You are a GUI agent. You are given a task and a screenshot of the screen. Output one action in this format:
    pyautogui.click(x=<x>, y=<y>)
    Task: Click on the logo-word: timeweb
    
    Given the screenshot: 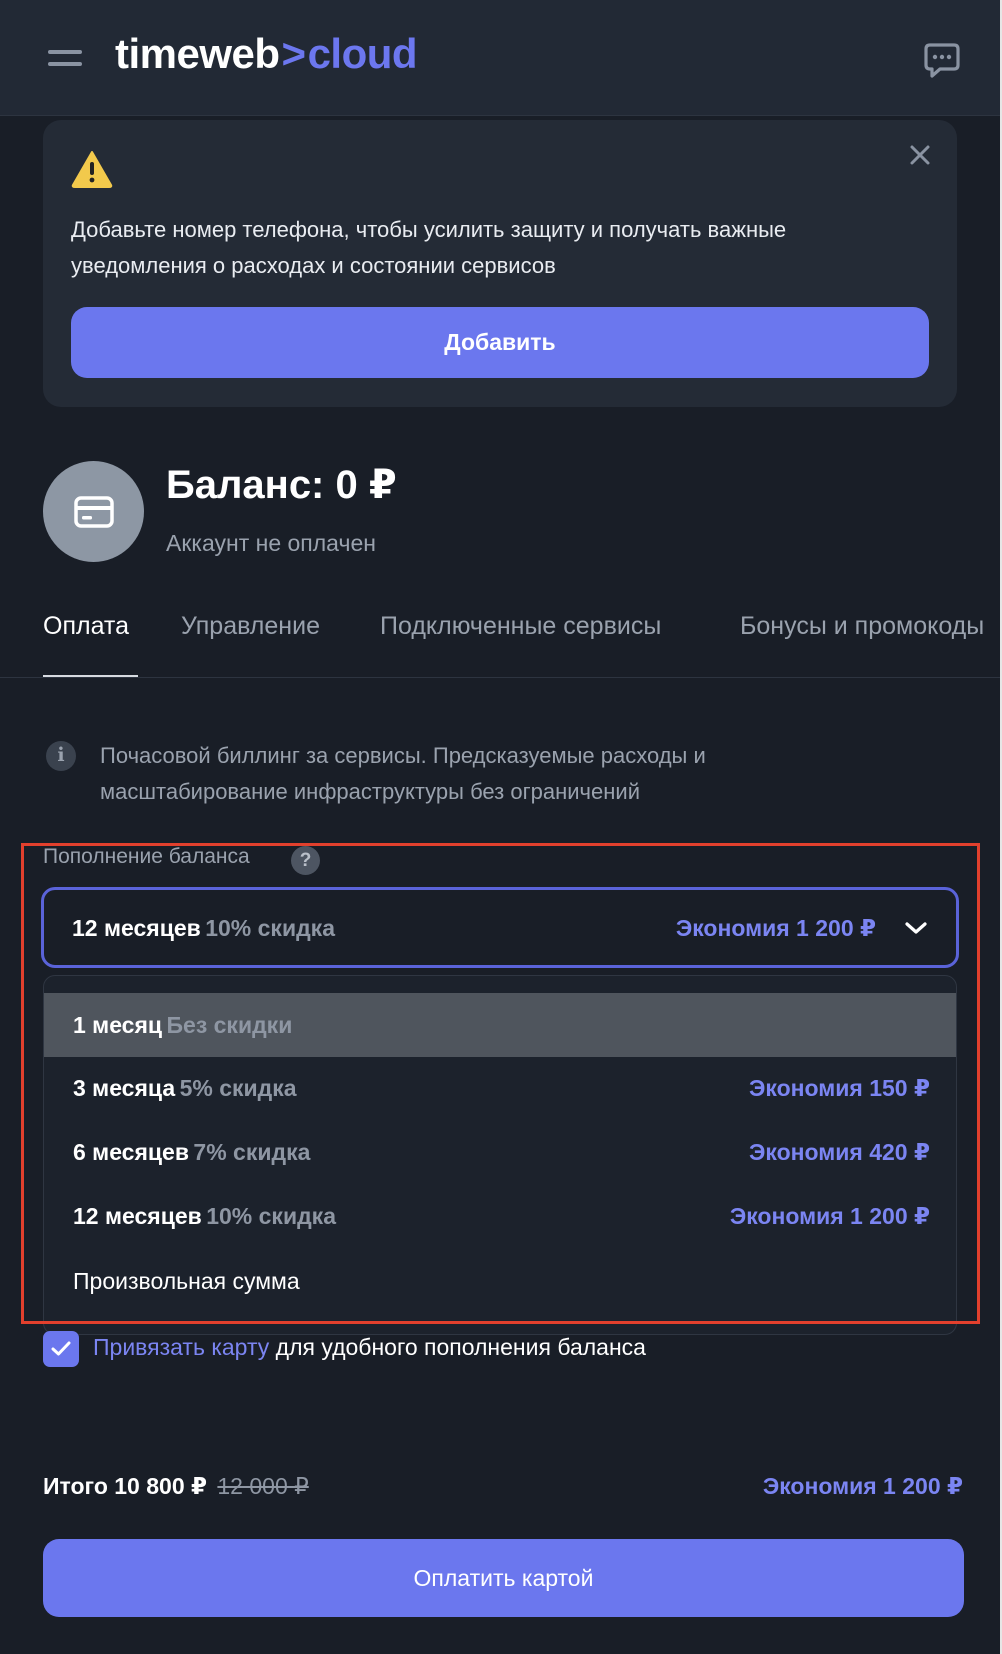 What is the action you would take?
    pyautogui.click(x=197, y=53)
    